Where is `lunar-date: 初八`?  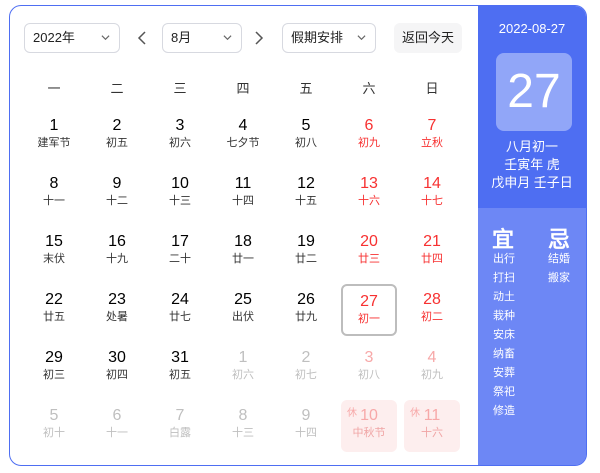
lunar-date: 初八 is located at coordinates (369, 375).